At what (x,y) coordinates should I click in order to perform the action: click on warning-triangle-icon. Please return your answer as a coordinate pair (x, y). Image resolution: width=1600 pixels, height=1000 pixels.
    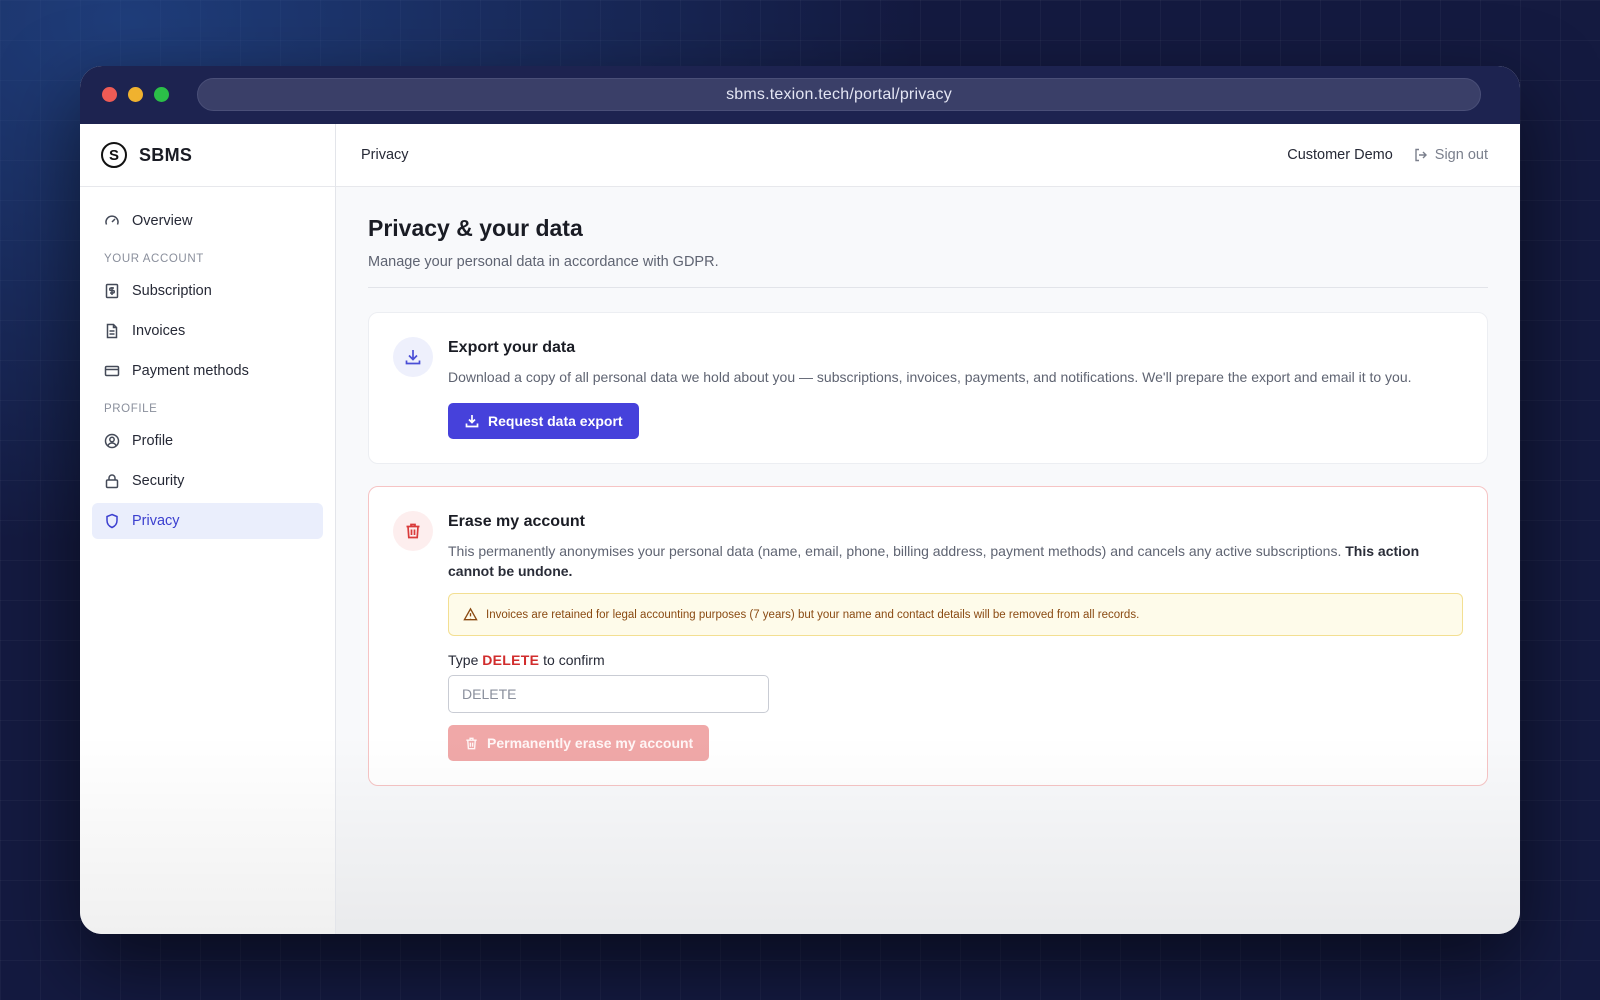
    Looking at the image, I should click on (470, 614).